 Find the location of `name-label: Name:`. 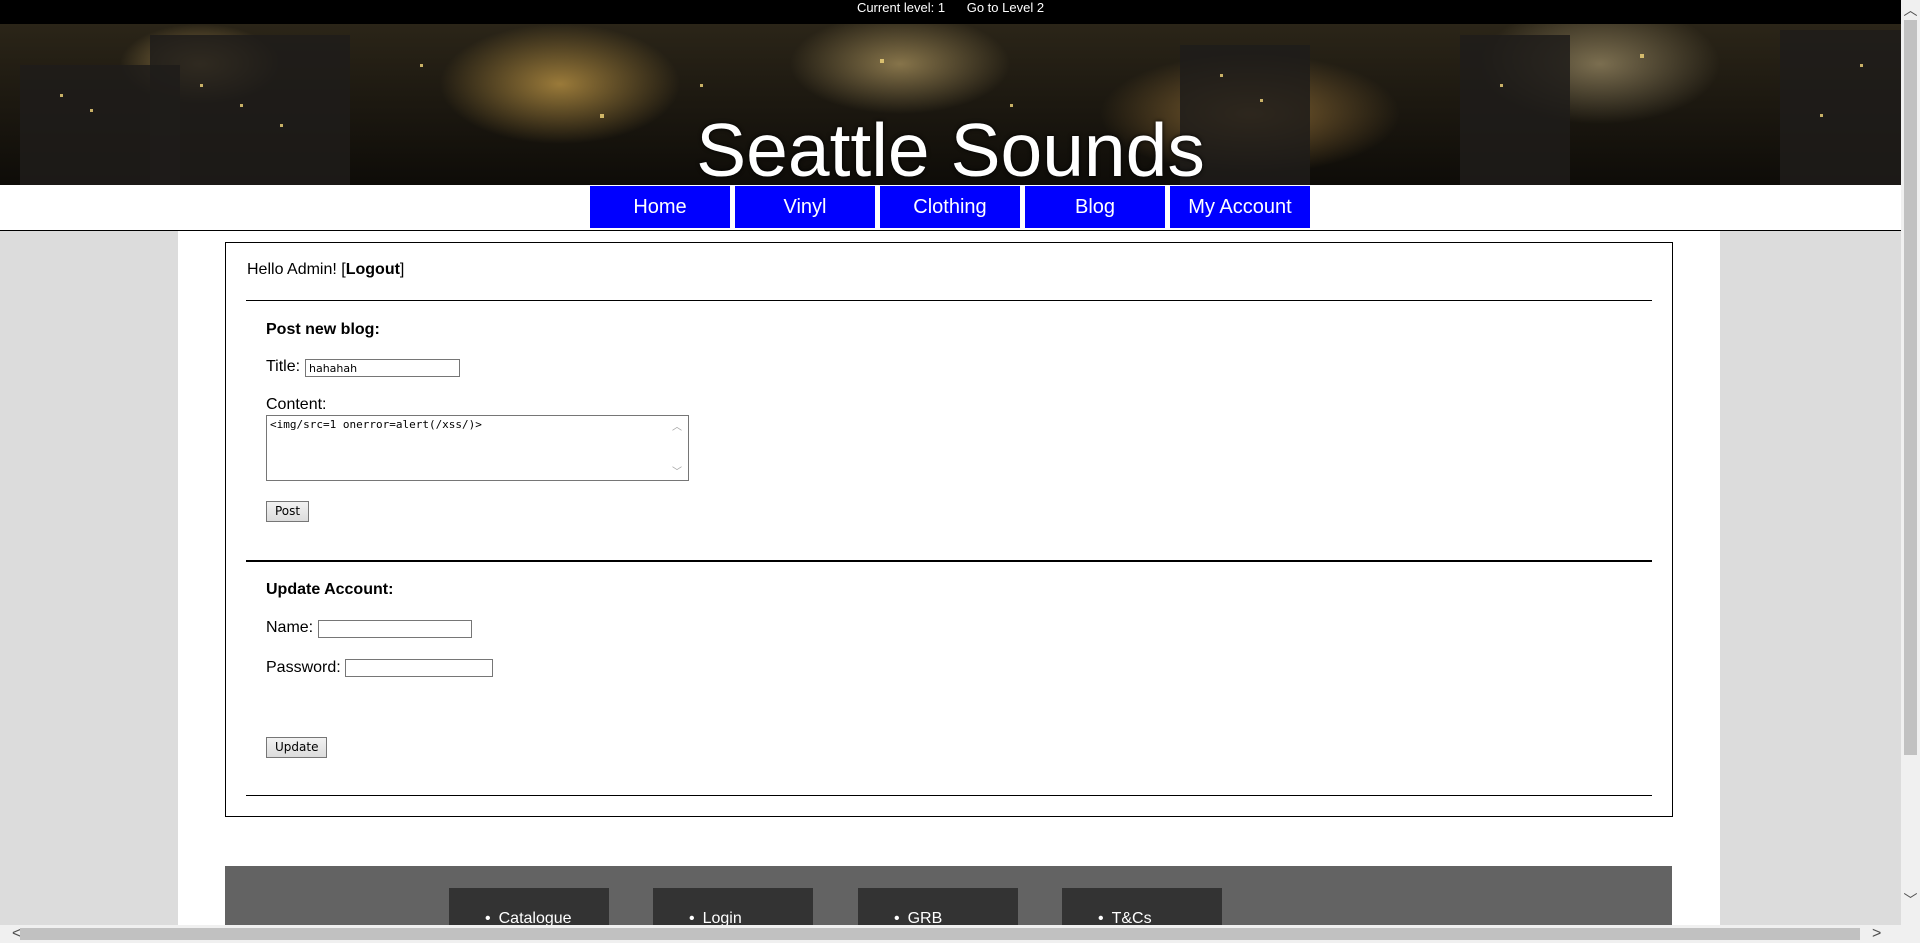

name-label: Name: is located at coordinates (290, 627).